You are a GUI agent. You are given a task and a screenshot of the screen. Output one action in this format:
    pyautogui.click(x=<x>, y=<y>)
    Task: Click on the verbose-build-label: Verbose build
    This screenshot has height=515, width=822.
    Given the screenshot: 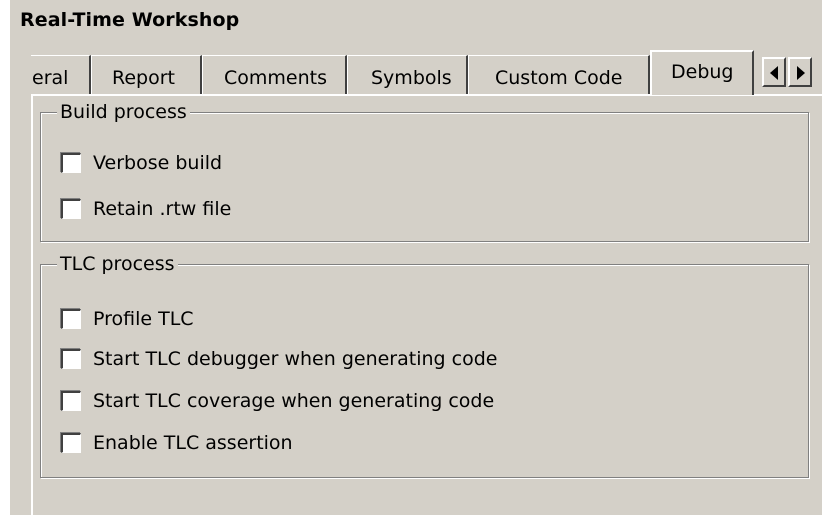 What is the action you would take?
    pyautogui.click(x=158, y=163)
    